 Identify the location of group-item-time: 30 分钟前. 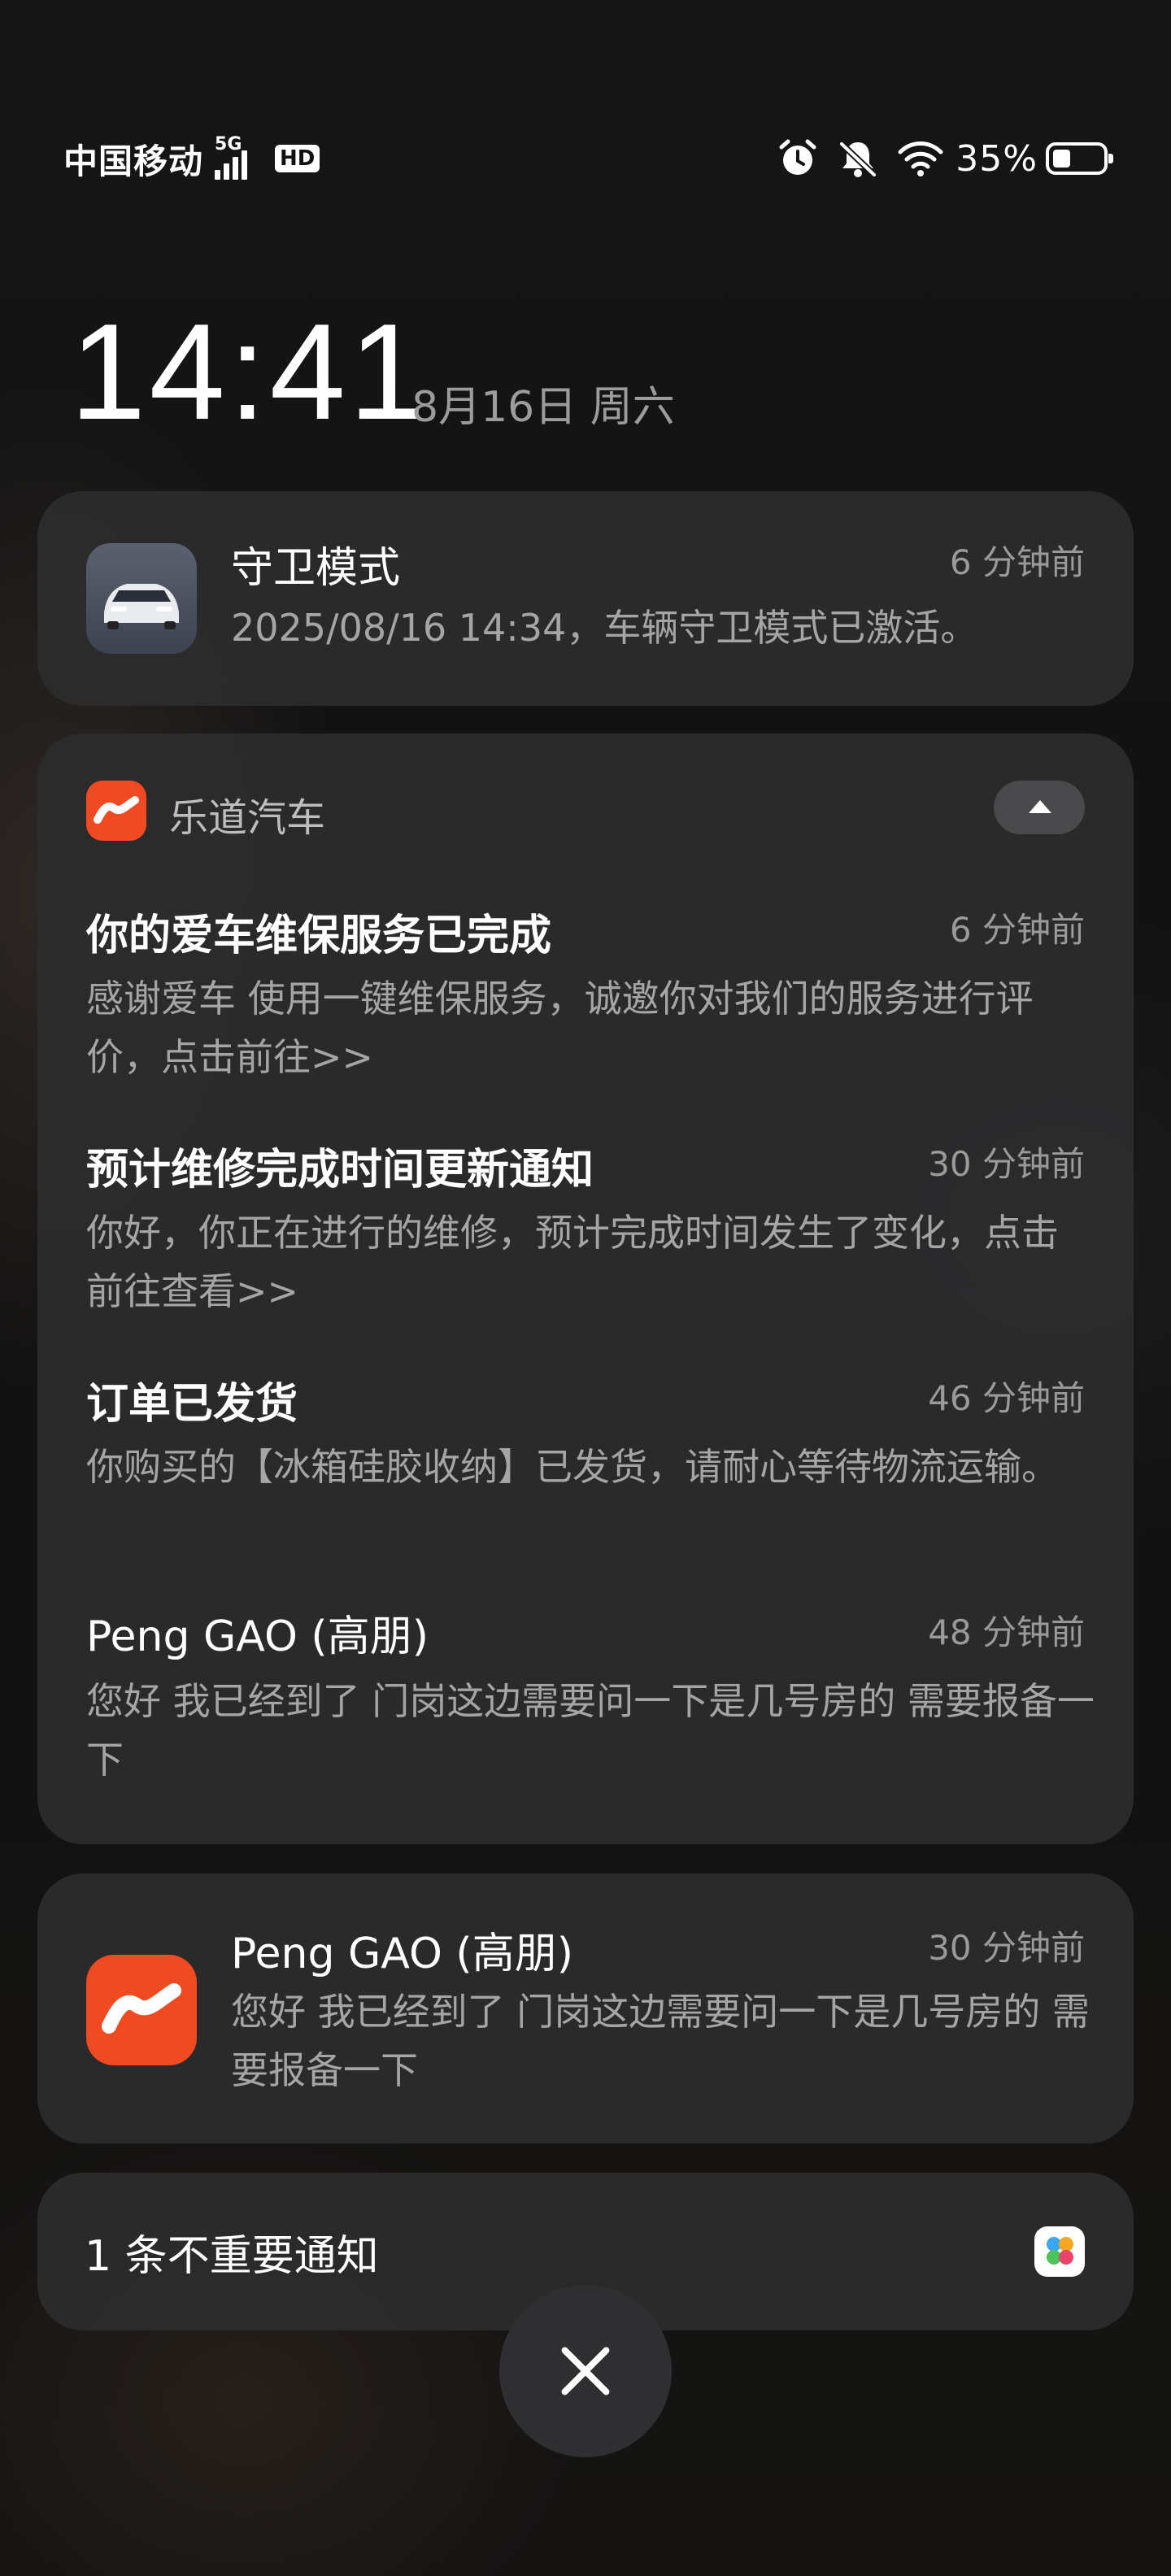
(1007, 1164).